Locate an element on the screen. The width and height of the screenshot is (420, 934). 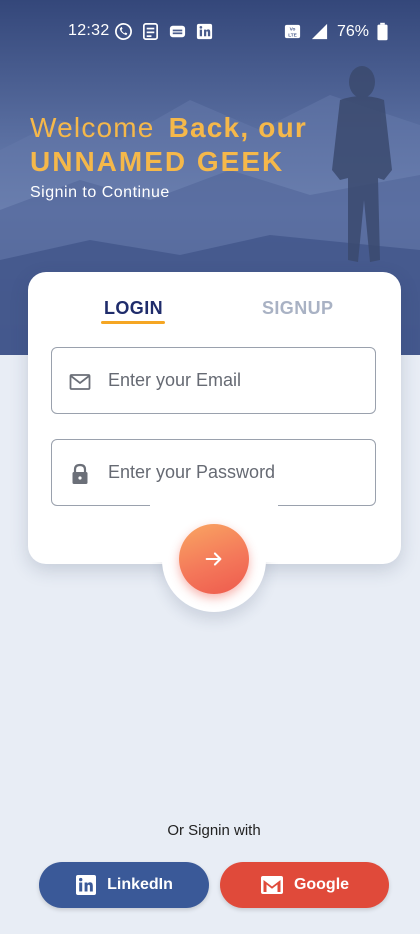
whatsapp-icon is located at coordinates (123, 31).